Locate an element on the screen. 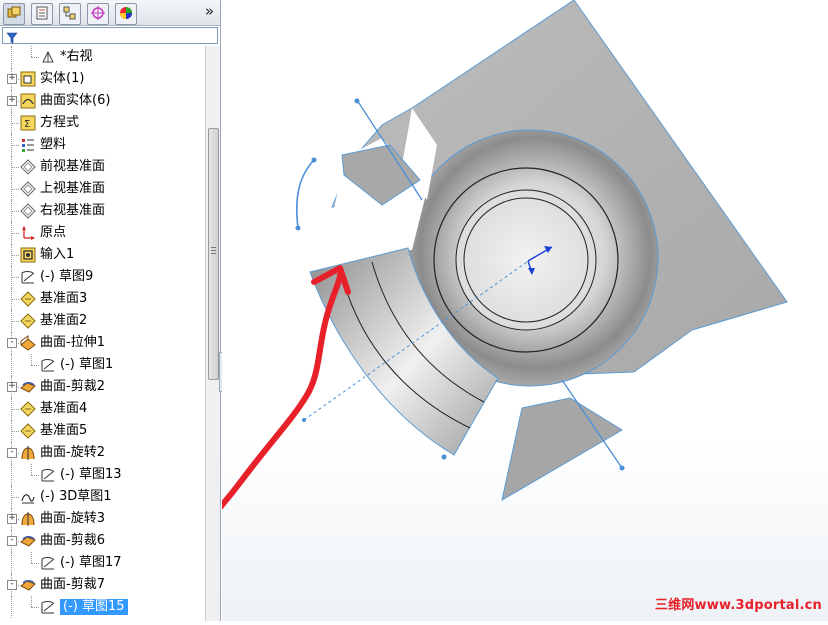  tree-item: + 曲面-旋转3 is located at coordinates (102, 519).